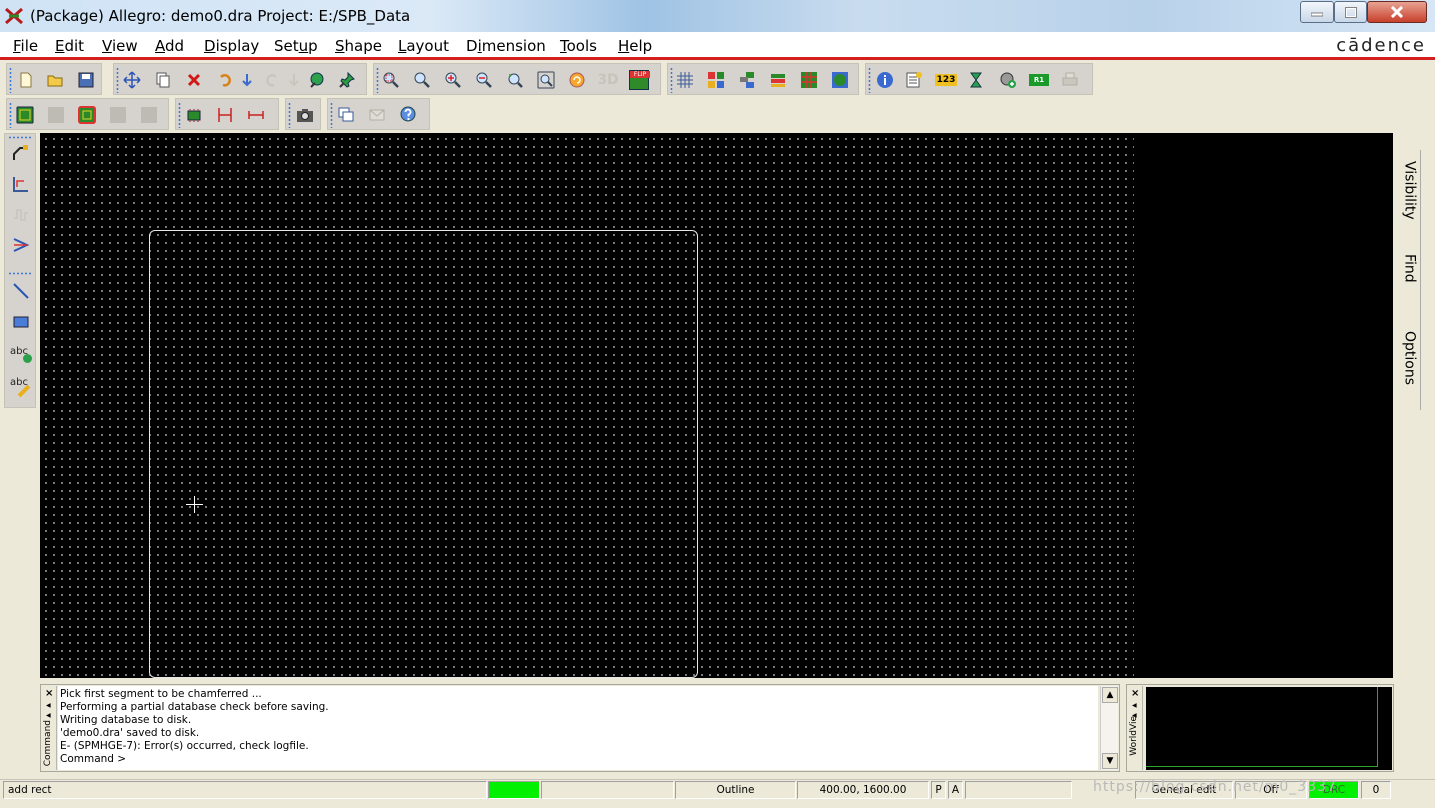 The height and width of the screenshot is (808, 1435). What do you see at coordinates (48, 715) in the screenshot?
I see `expand-icon: ◀` at bounding box center [48, 715].